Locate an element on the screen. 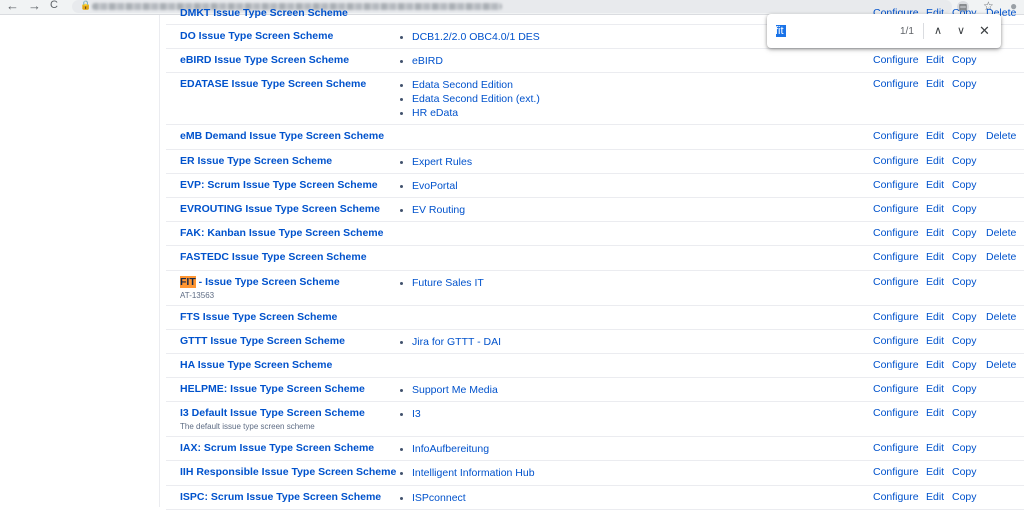 The width and height of the screenshot is (1024, 510). close-icon: ✕ is located at coordinates (984, 31).